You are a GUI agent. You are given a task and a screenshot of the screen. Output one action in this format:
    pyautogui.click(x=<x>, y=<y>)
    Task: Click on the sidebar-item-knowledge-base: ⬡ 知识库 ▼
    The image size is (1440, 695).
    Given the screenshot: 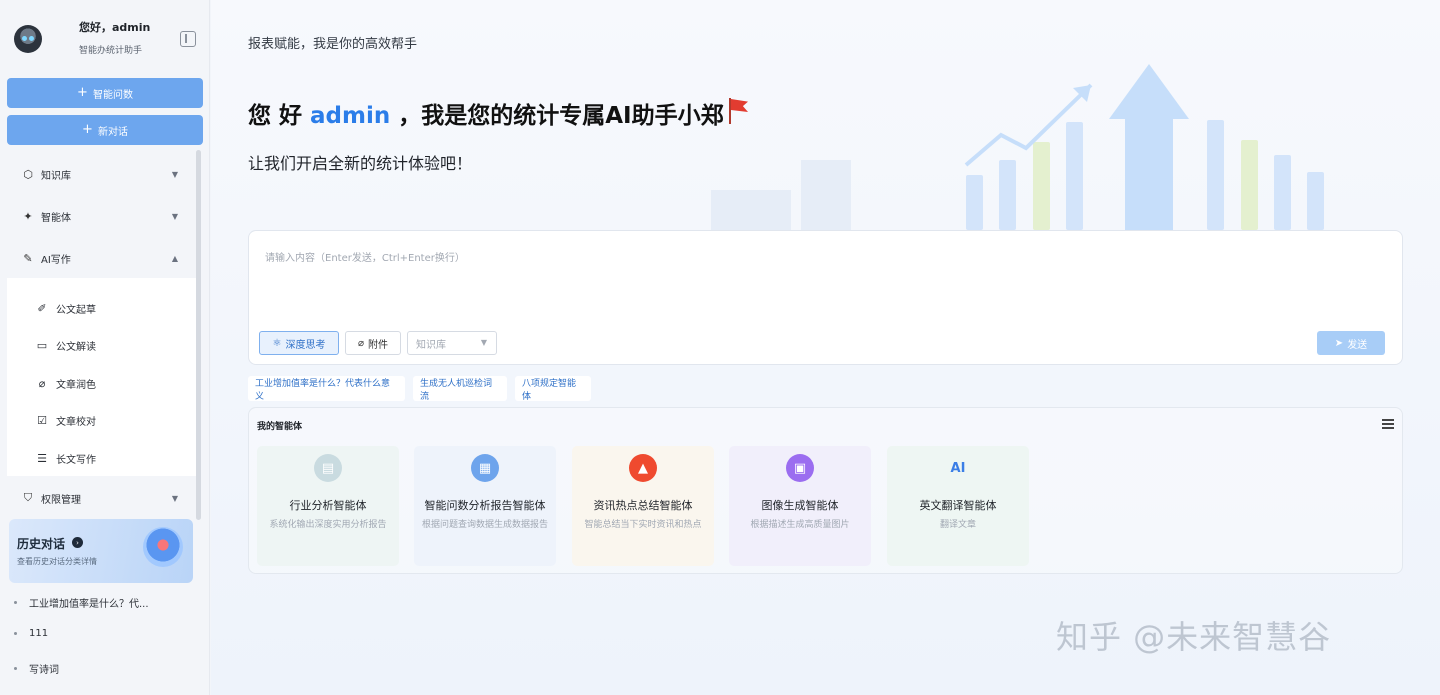 What is the action you would take?
    pyautogui.click(x=98, y=174)
    